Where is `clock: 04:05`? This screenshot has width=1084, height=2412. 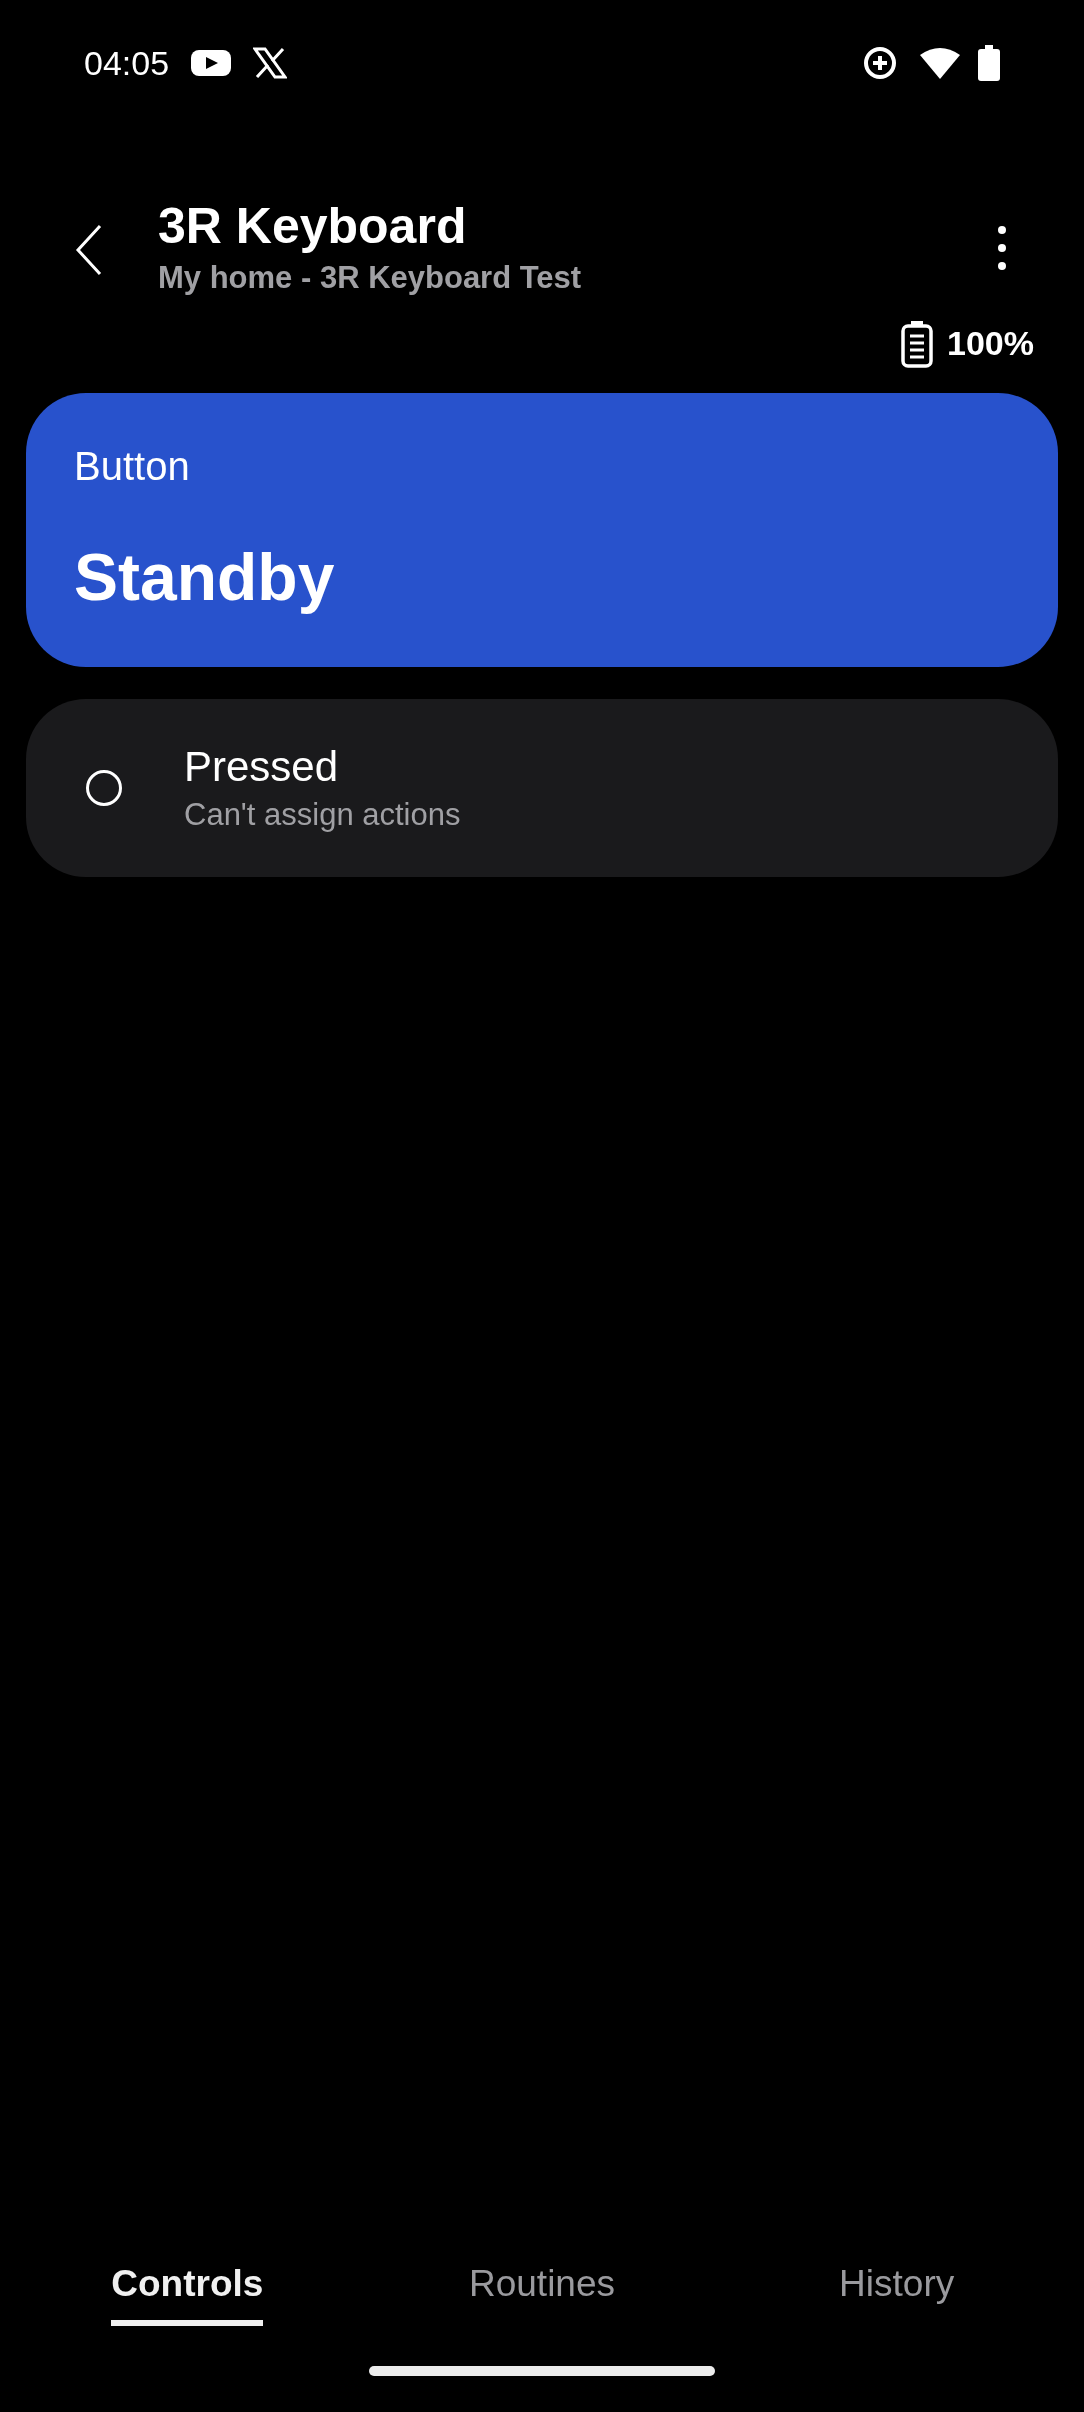 clock: 04:05 is located at coordinates (127, 63).